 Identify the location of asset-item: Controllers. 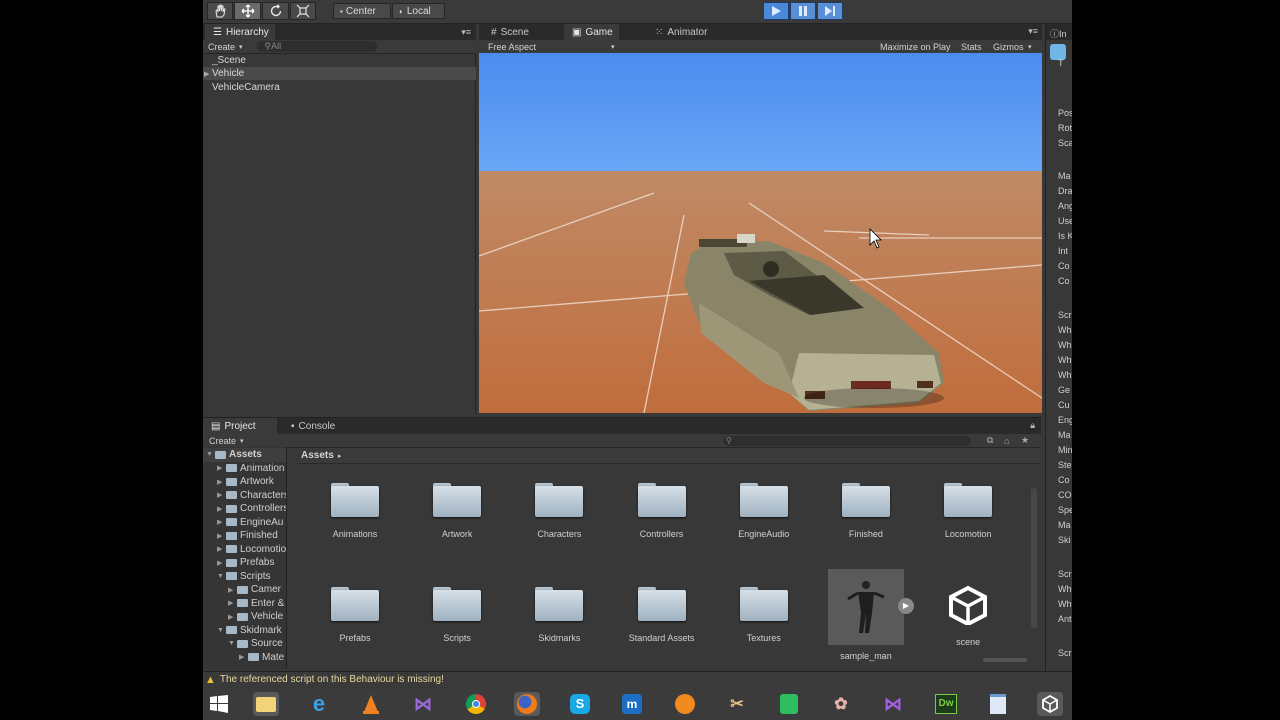
(662, 510).